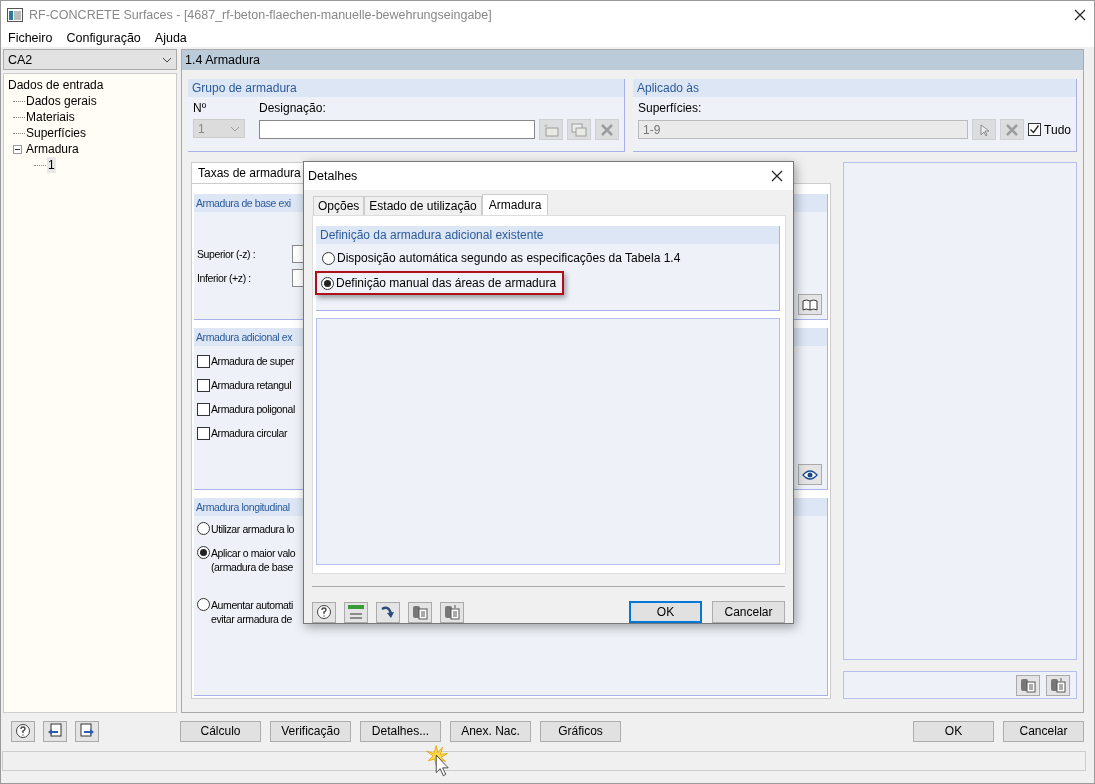  I want to click on dialog-title: Detalhes, so click(333, 176).